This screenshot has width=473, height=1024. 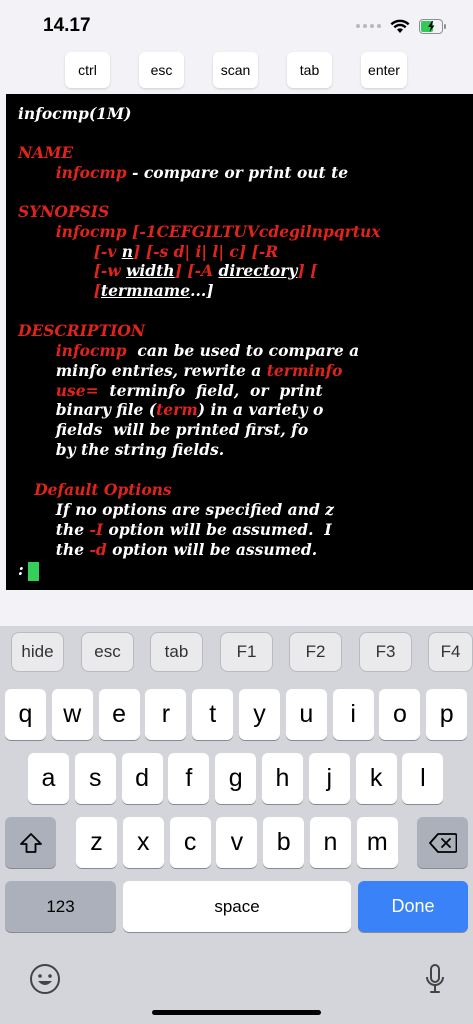 I want to click on hide-key: hide, so click(x=37, y=652).